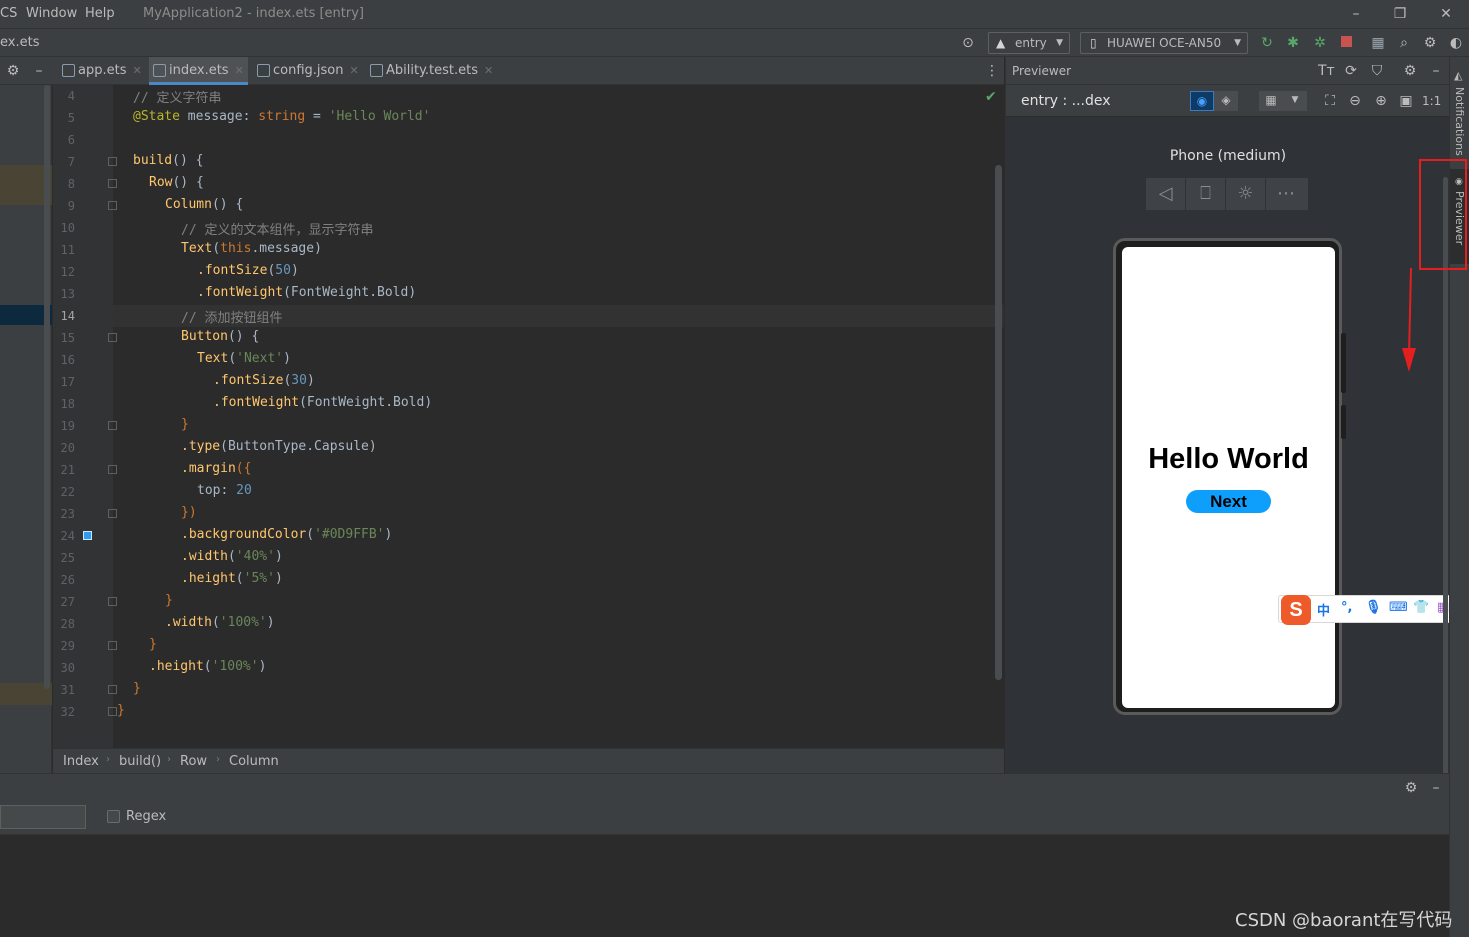  I want to click on preview-vertical-scrollbar, so click(1445, 499).